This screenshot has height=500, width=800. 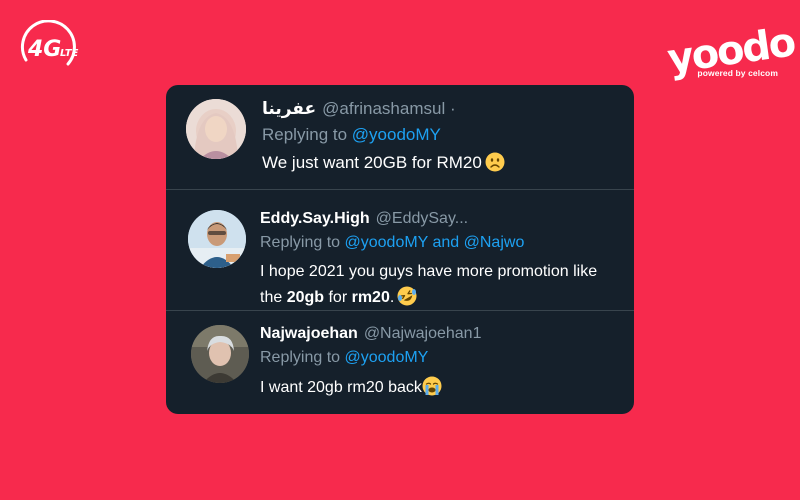 What do you see at coordinates (309, 333) in the screenshot?
I see `display-name: Najwajoehan` at bounding box center [309, 333].